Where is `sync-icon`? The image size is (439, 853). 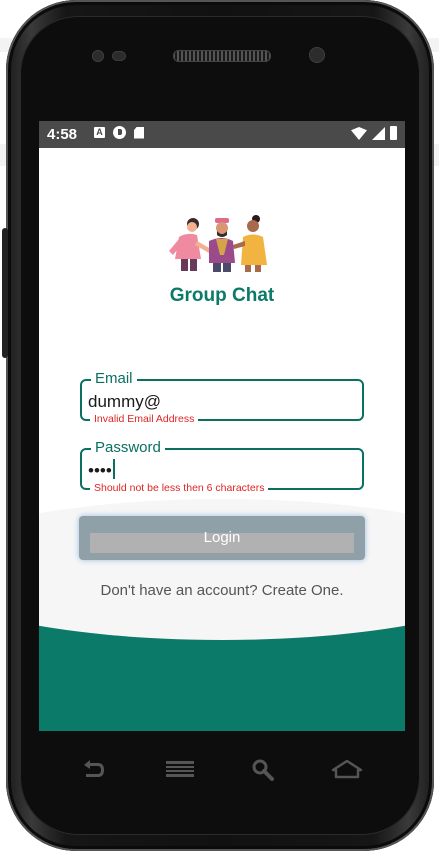 sync-icon is located at coordinates (119, 132).